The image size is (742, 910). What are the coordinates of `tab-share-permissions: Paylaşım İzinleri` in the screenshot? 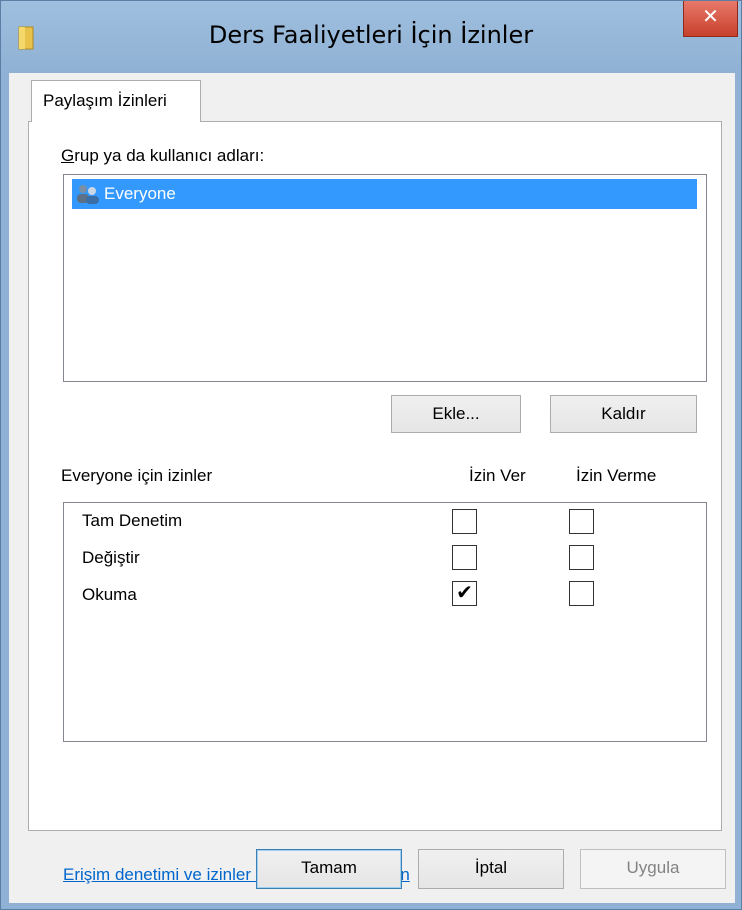 It's located at (116, 101).